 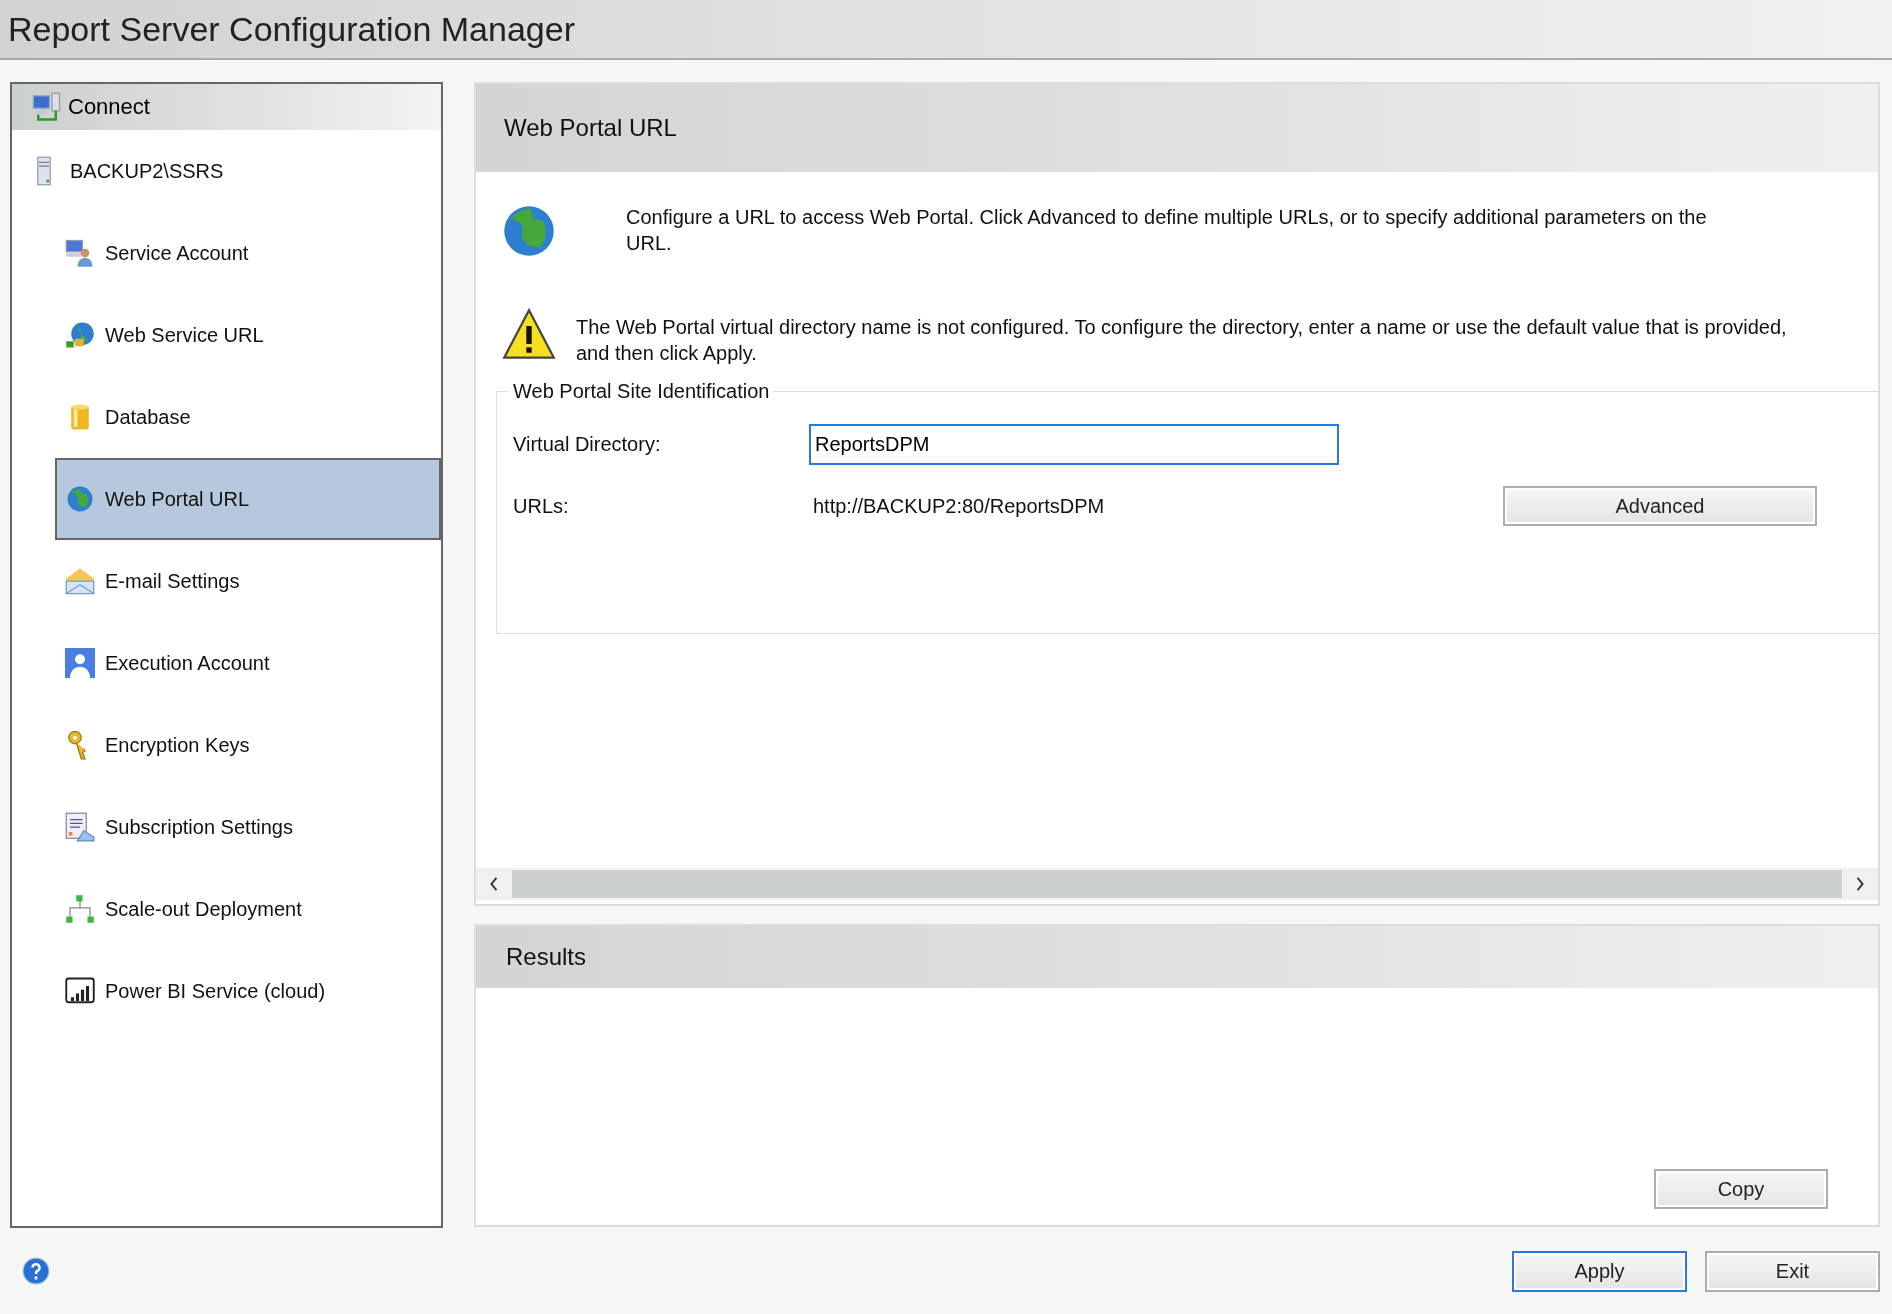 I want to click on server-name: BACKUP2\SSRS, so click(x=147, y=171).